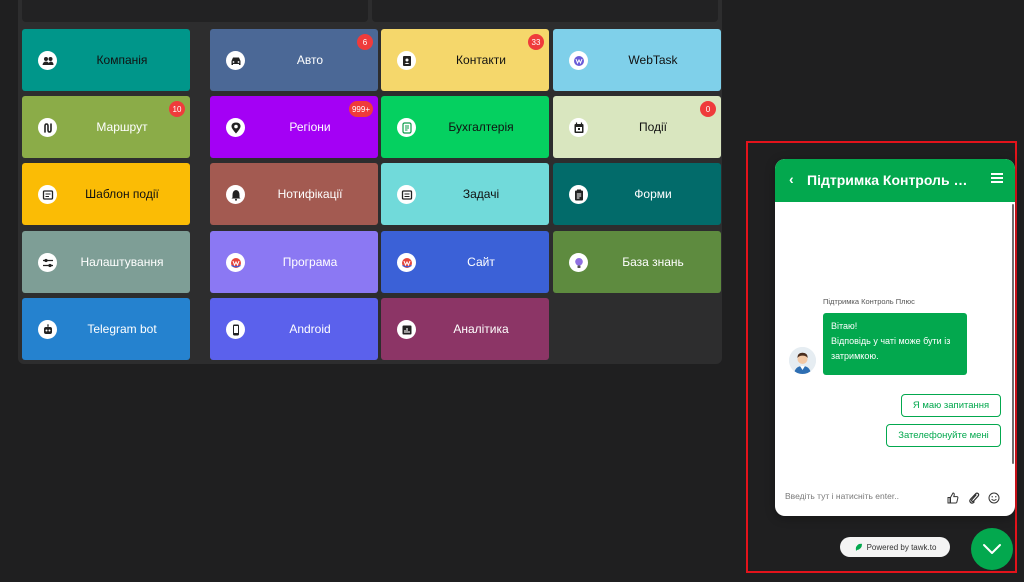 Image resolution: width=1024 pixels, height=582 pixels. I want to click on module-label: Форми, so click(653, 194).